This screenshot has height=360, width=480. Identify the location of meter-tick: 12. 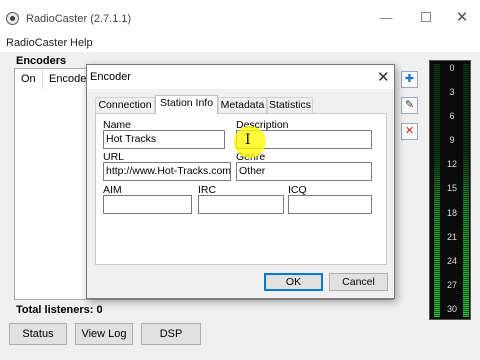
(451, 164).